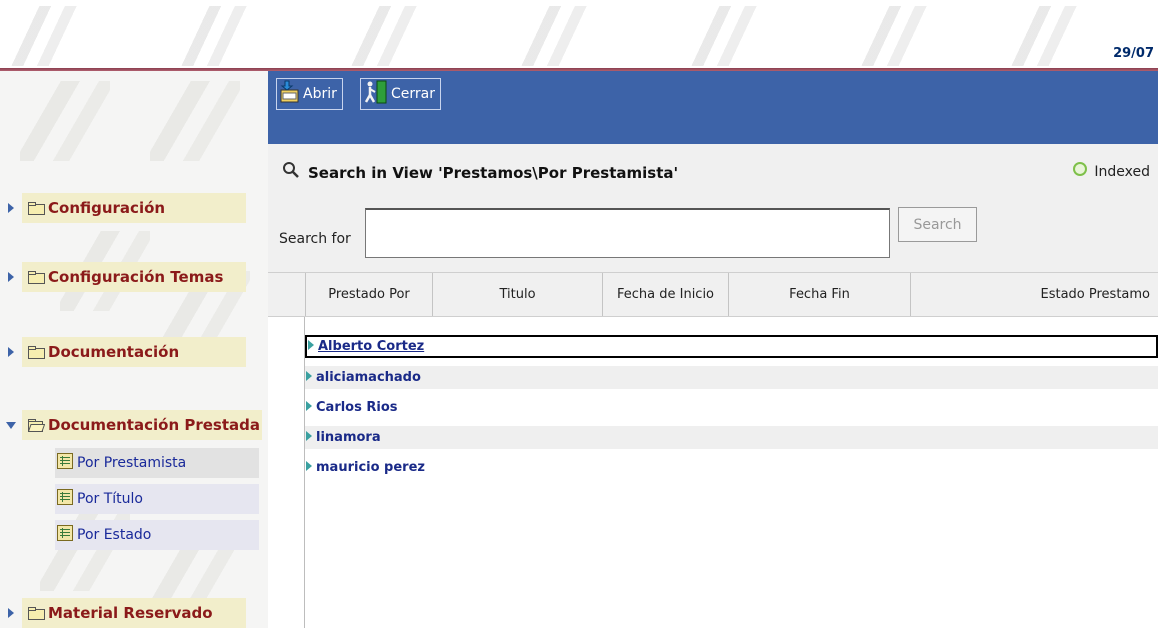 The image size is (1158, 628). What do you see at coordinates (36, 425) in the screenshot?
I see `open-folder-icon` at bounding box center [36, 425].